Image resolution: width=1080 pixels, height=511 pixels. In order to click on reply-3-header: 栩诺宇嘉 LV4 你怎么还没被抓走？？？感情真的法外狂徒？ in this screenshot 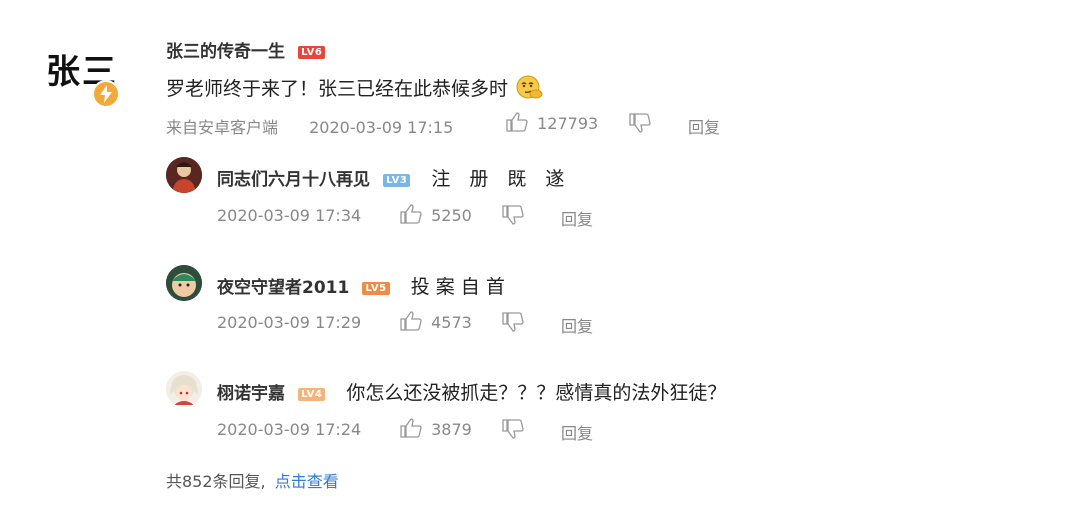, I will do `click(471, 391)`.